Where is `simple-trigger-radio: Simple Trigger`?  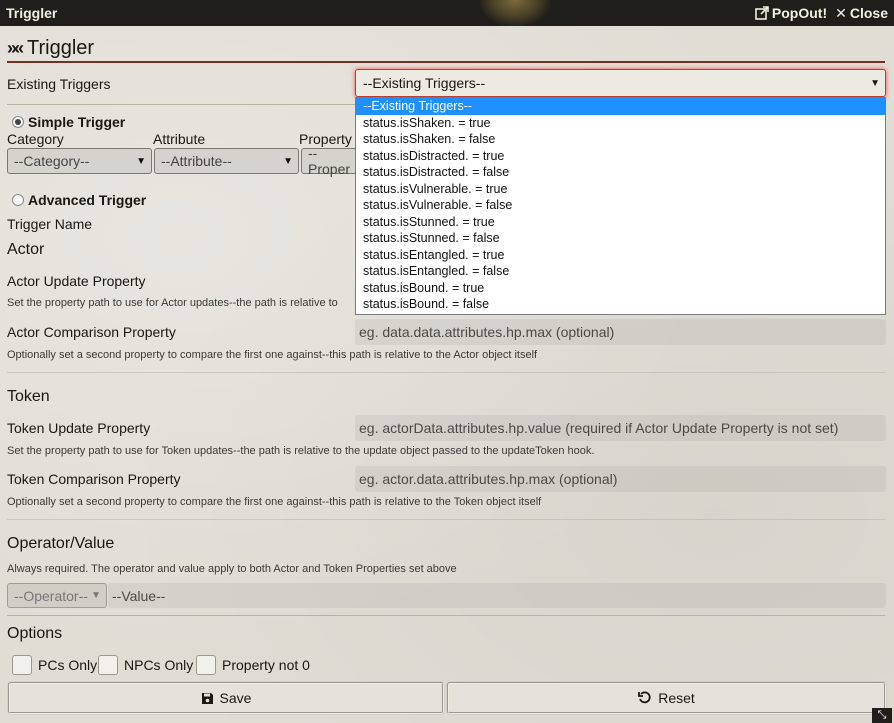 simple-trigger-radio: Simple Trigger is located at coordinates (68, 122).